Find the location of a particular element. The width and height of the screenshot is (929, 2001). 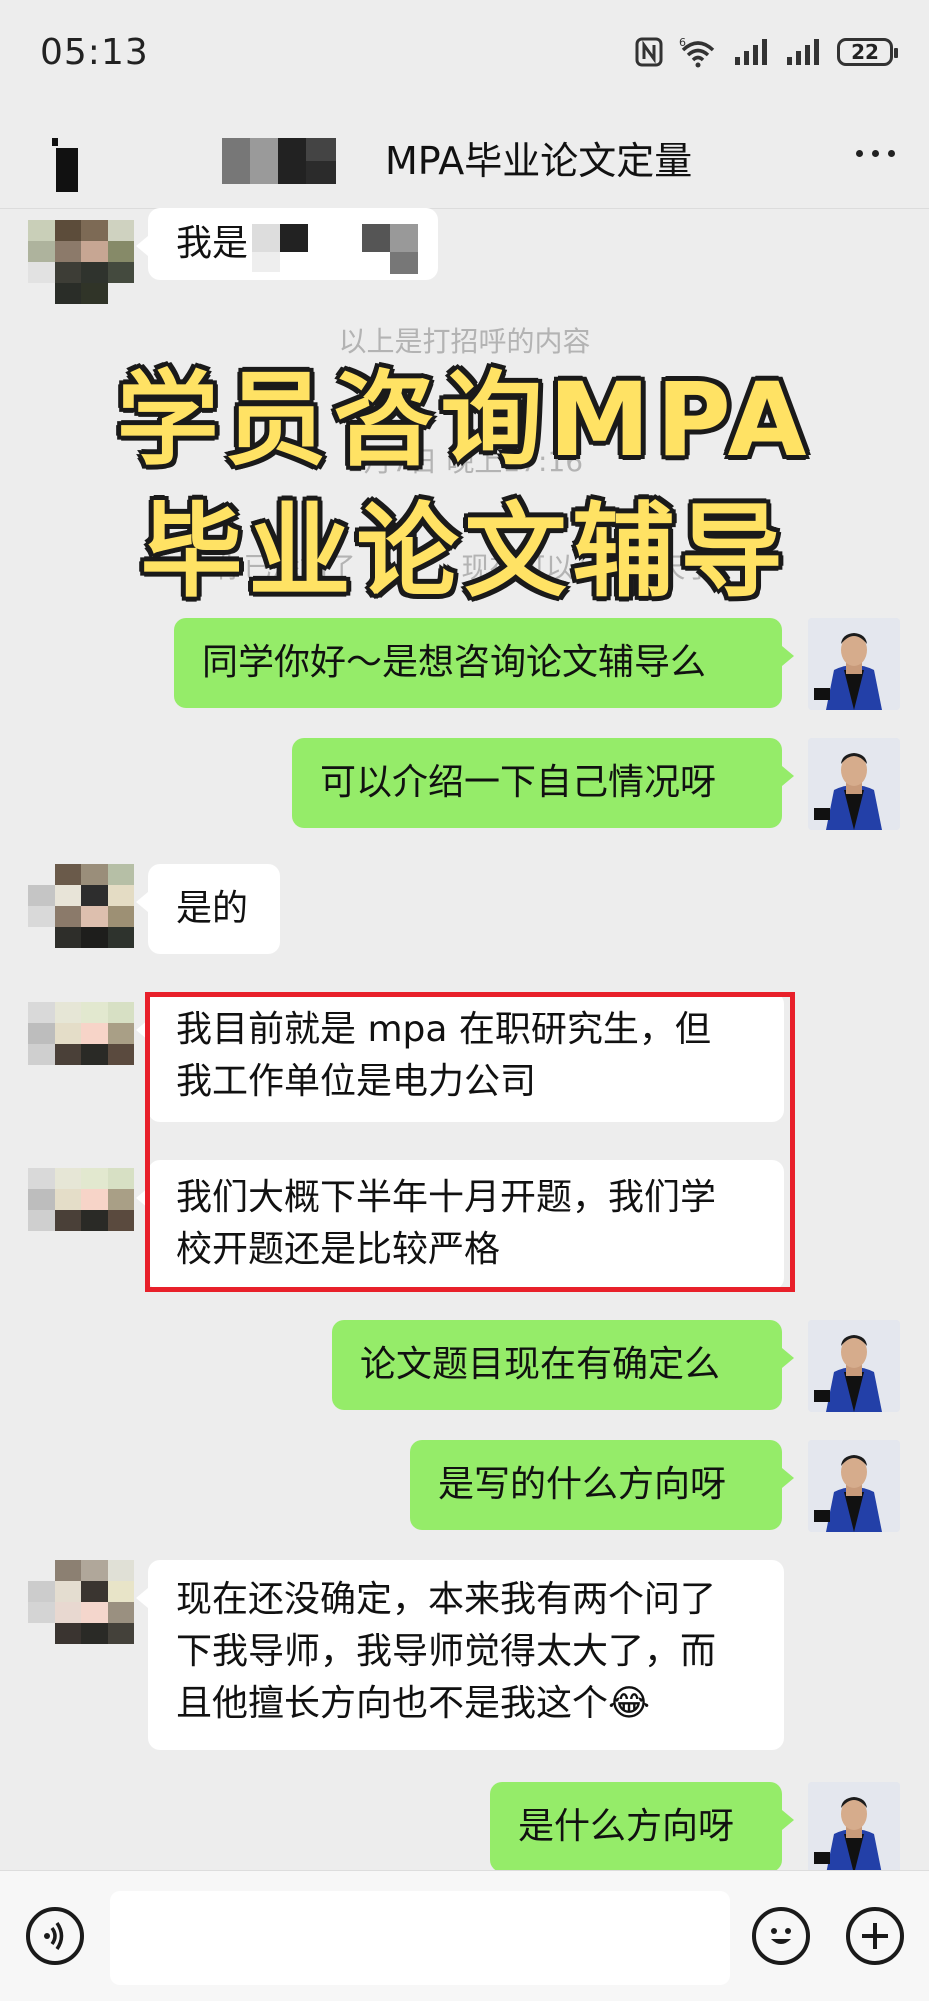

message-text: 是的 is located at coordinates (212, 908).